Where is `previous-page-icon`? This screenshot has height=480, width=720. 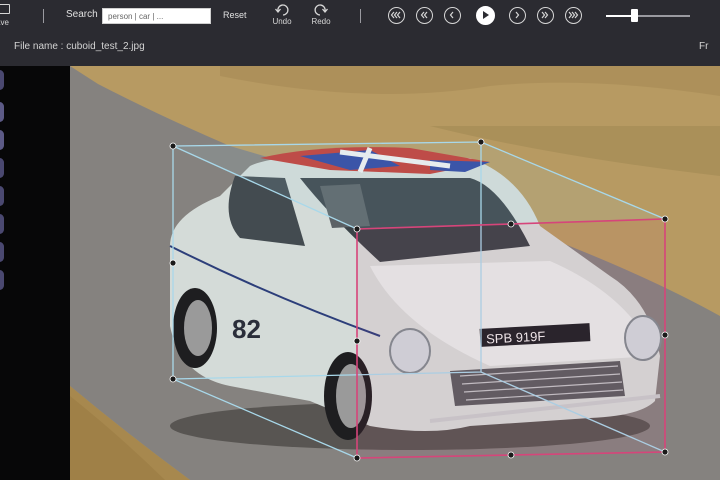 previous-page-icon is located at coordinates (424, 15).